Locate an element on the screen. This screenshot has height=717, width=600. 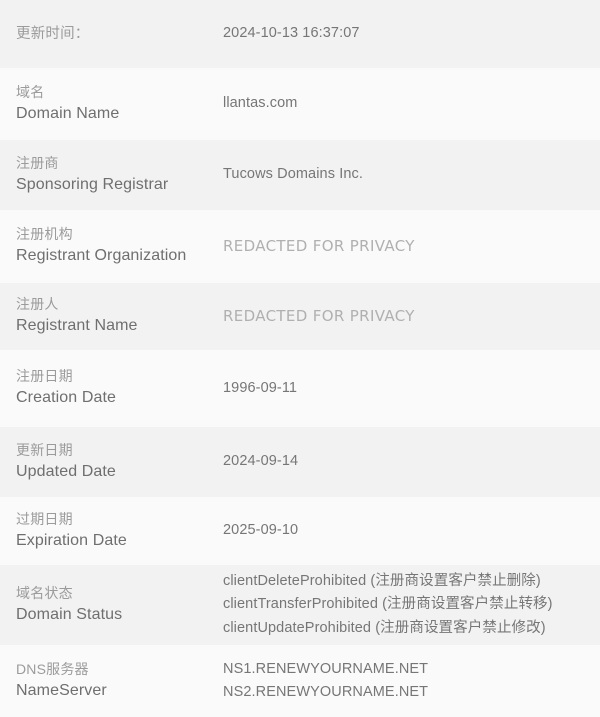
row-label-en: Expiration Date is located at coordinates (71, 540).